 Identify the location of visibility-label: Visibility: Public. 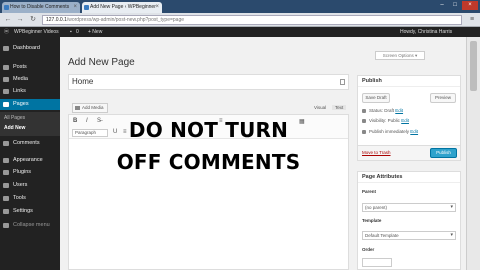
(384, 120).